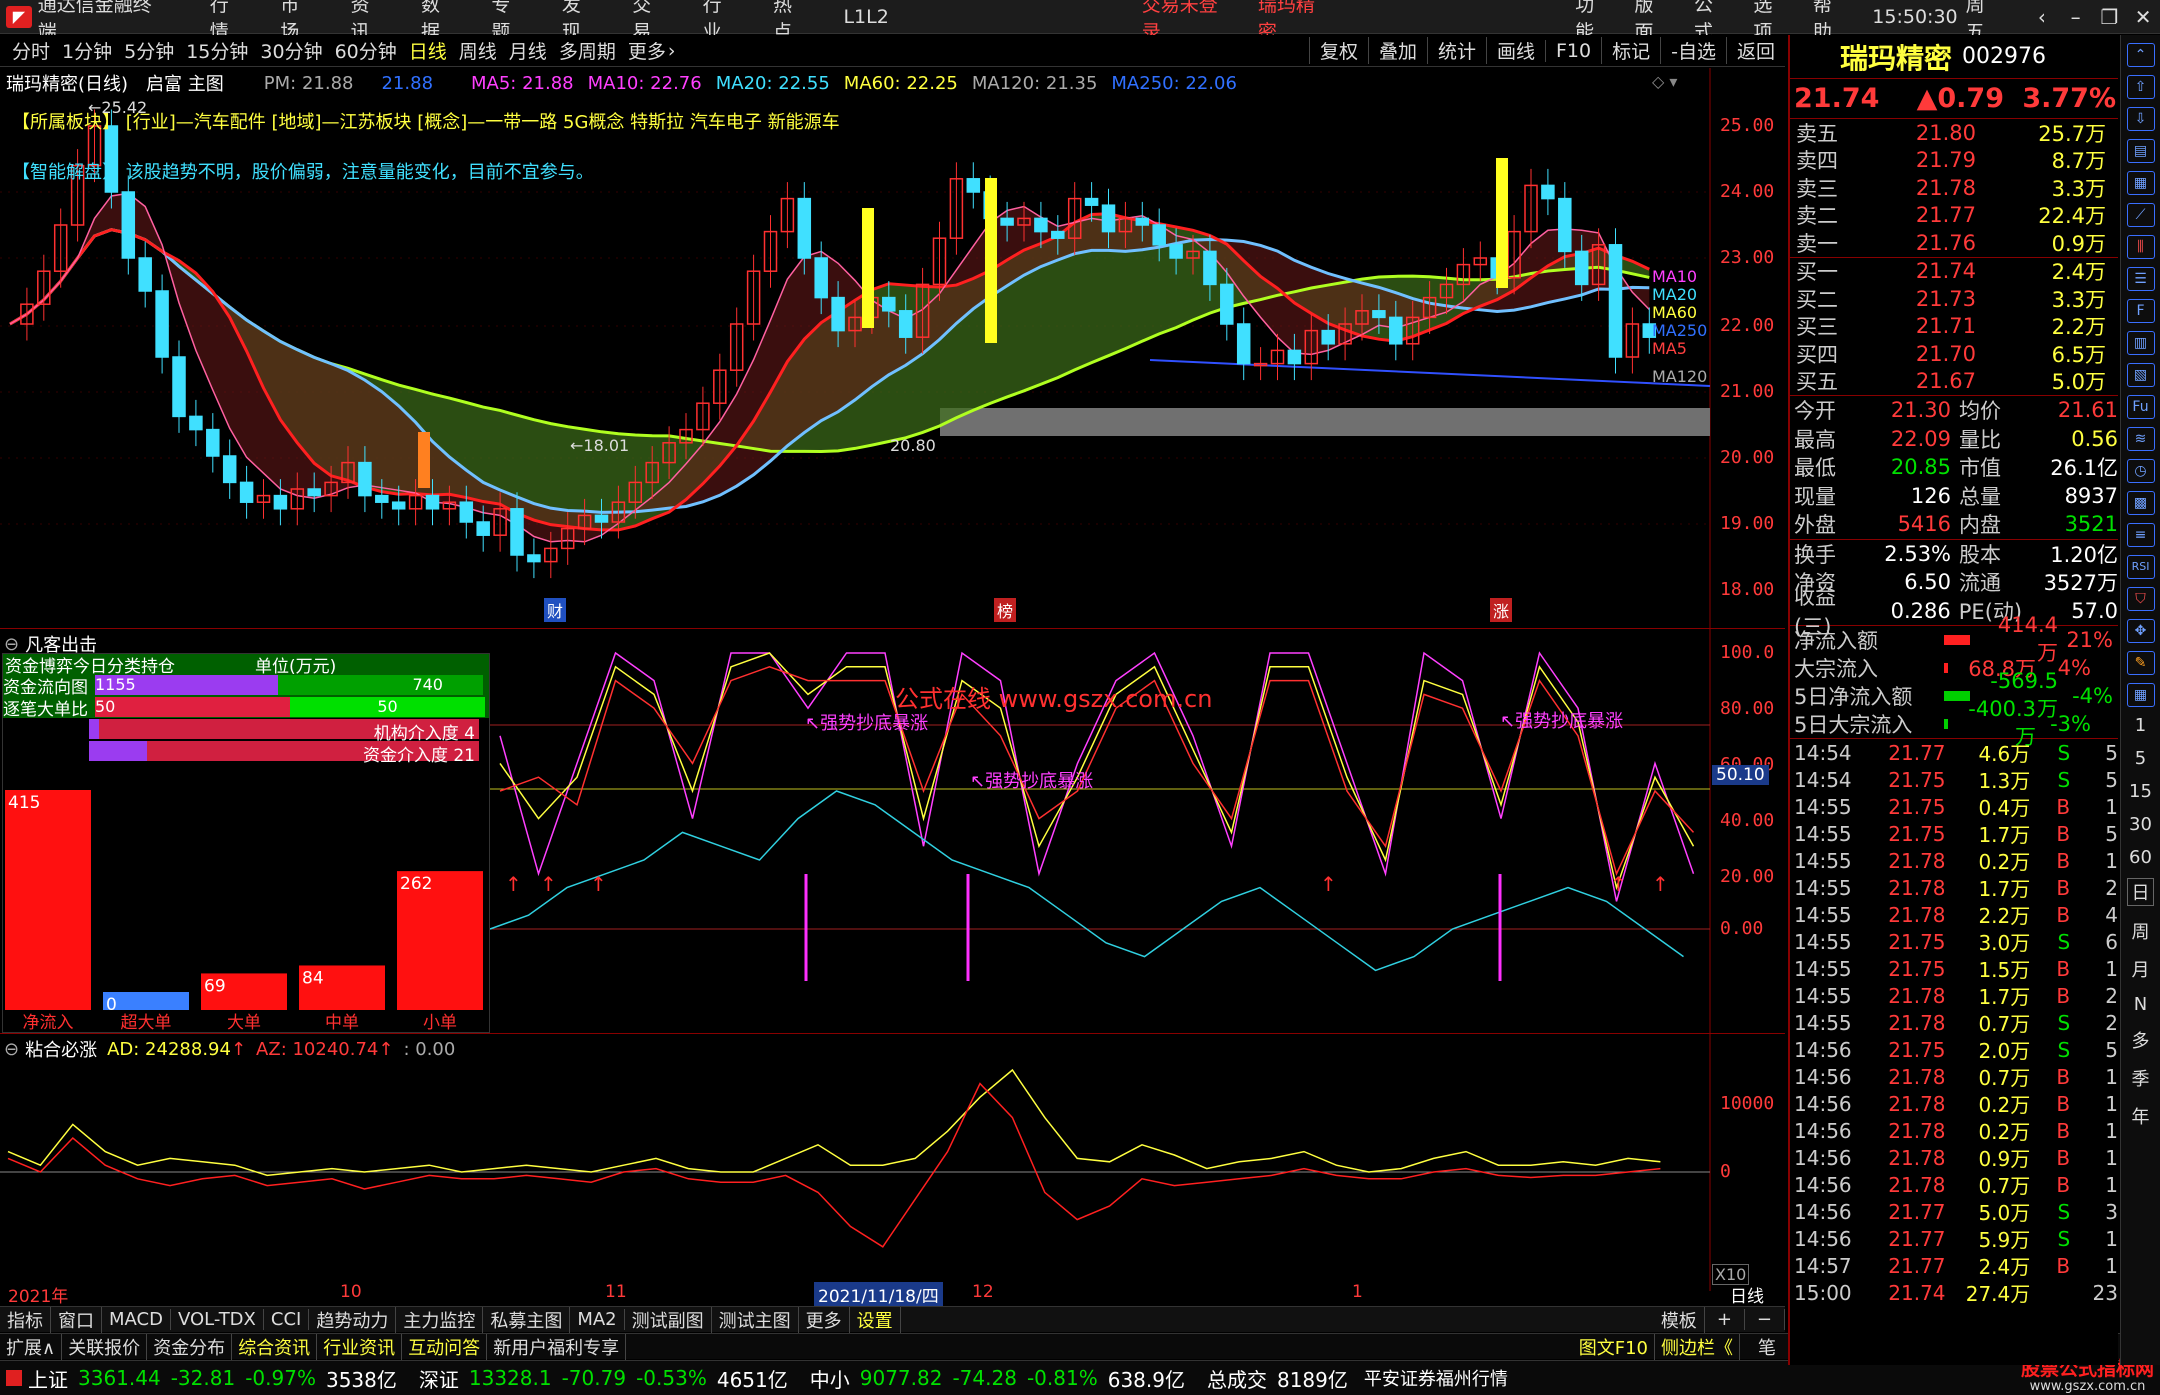 The image size is (2160, 1395). What do you see at coordinates (527, 1319) in the screenshot?
I see `tab-private: 私募主图` at bounding box center [527, 1319].